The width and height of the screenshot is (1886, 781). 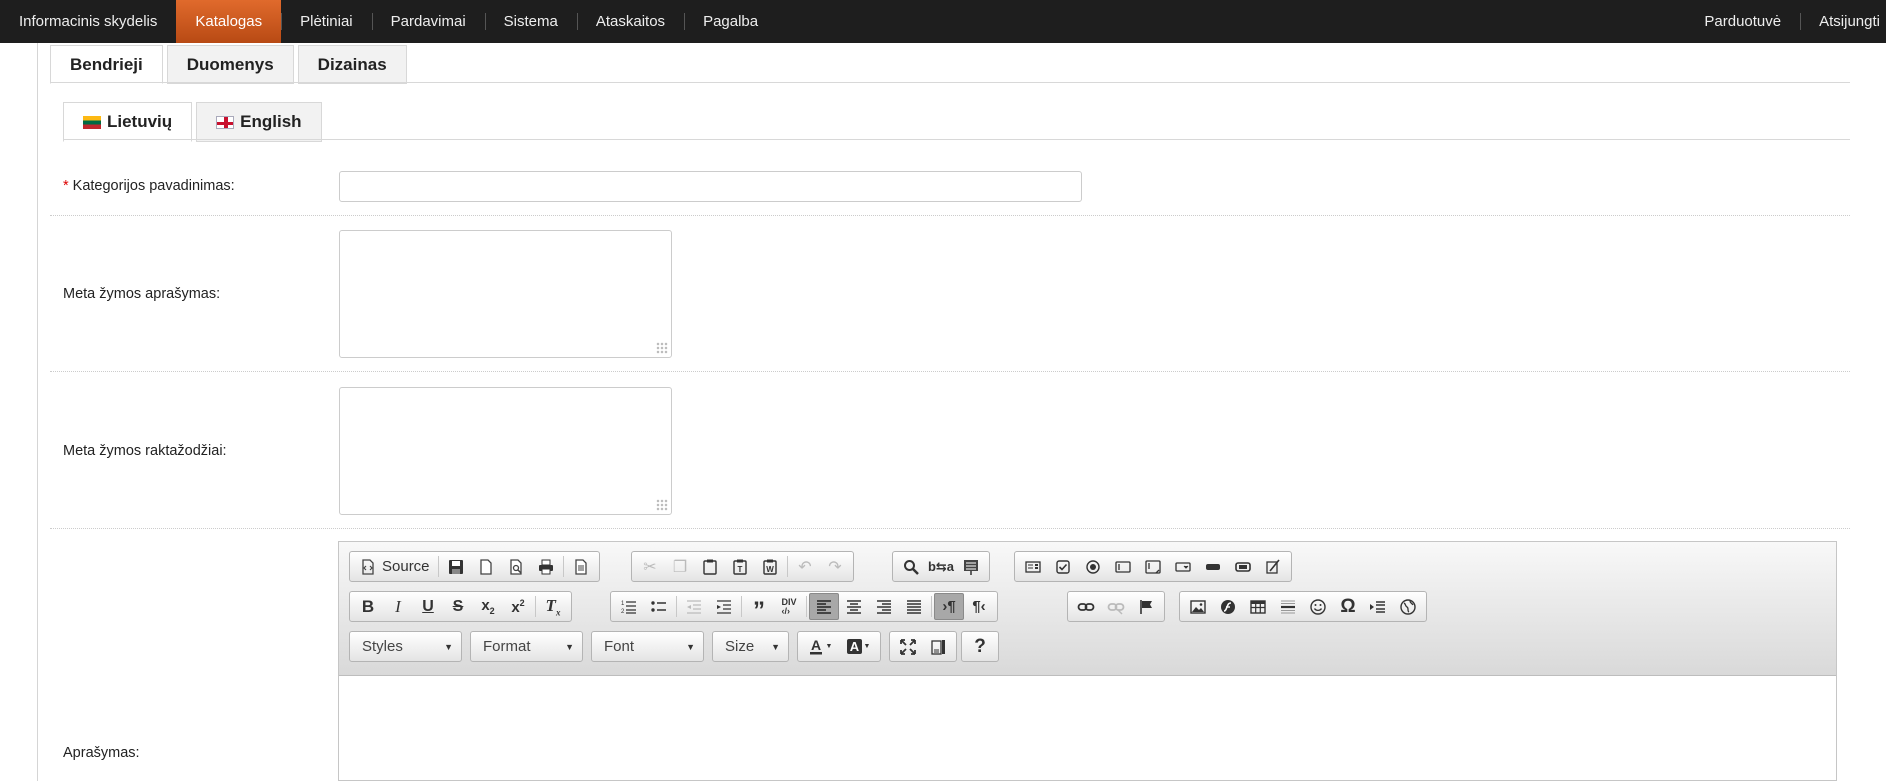 I want to click on copy-button: ❐, so click(x=680, y=566).